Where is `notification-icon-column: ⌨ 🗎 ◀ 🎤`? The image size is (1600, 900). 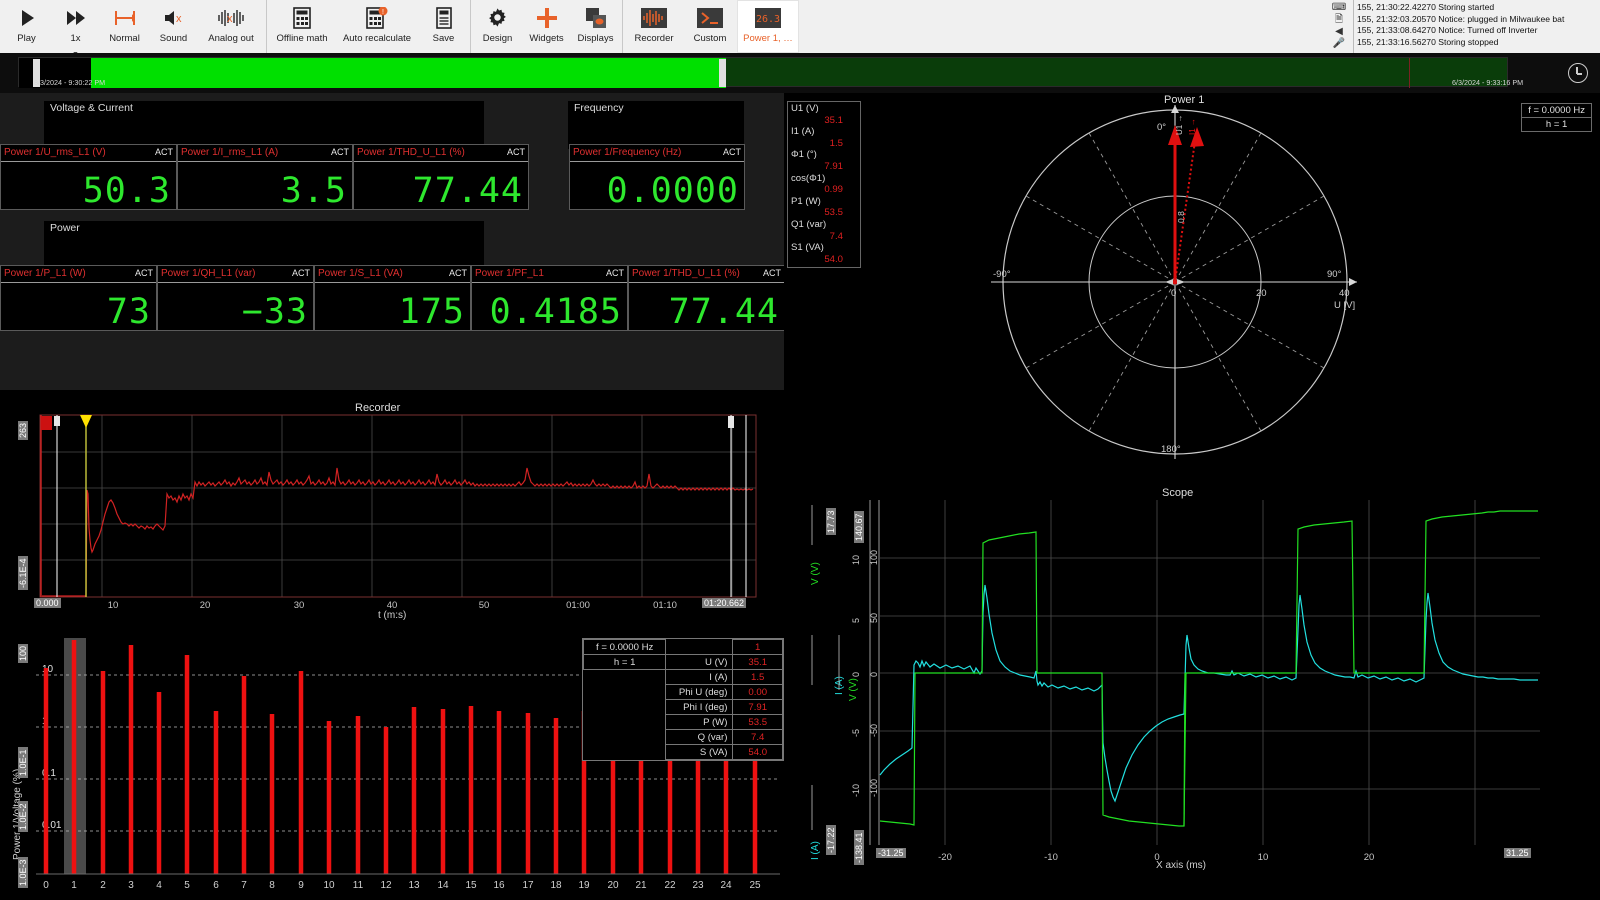 notification-icon-column: ⌨ 🗎 ◀ 🎤 is located at coordinates (1339, 26).